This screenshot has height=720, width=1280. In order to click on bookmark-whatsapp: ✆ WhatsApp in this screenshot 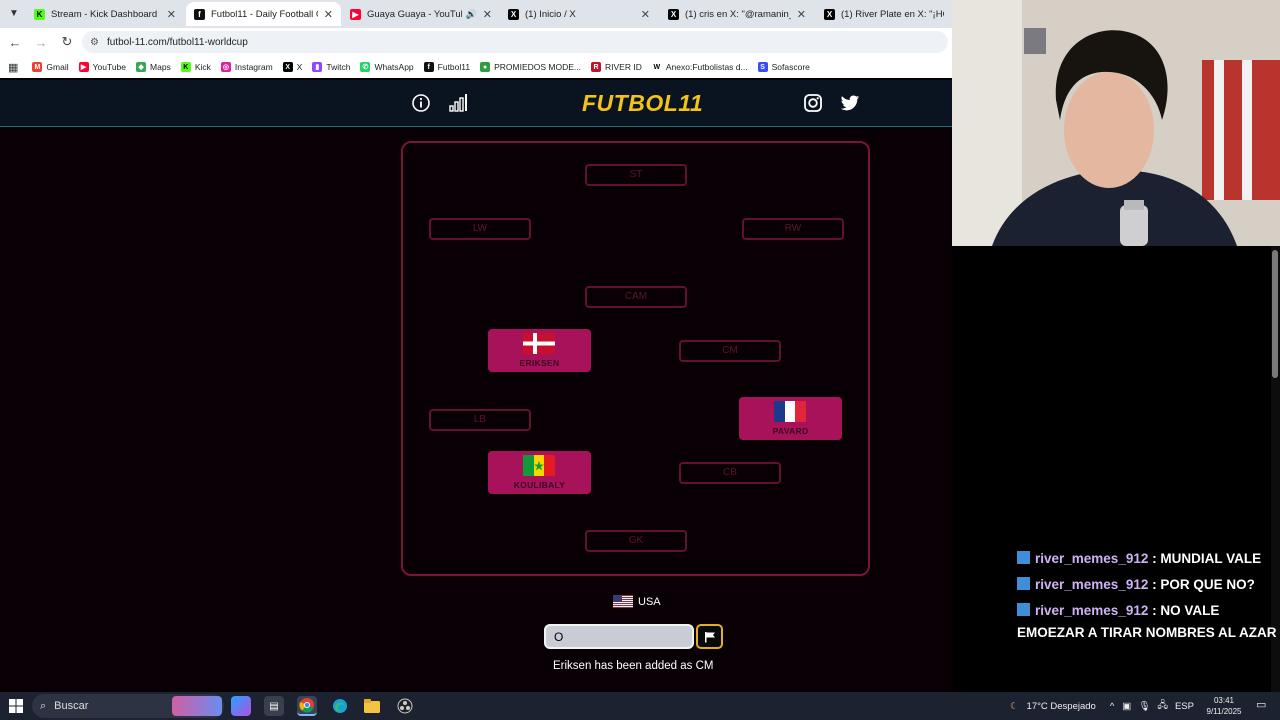, I will do `click(387, 67)`.